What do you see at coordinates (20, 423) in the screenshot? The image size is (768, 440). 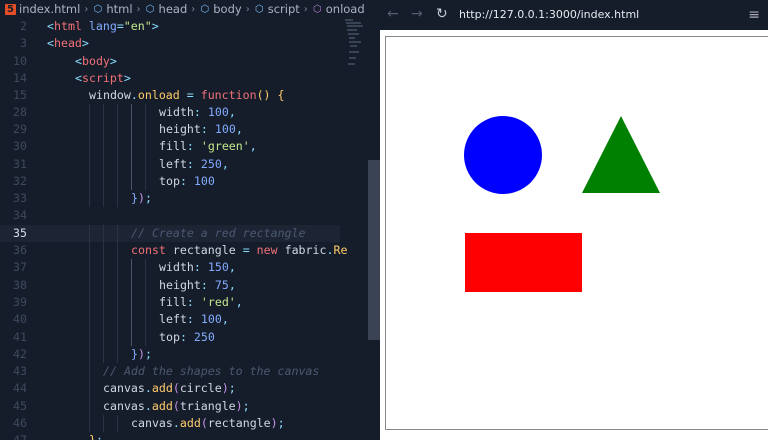 I see `line-number: 46` at bounding box center [20, 423].